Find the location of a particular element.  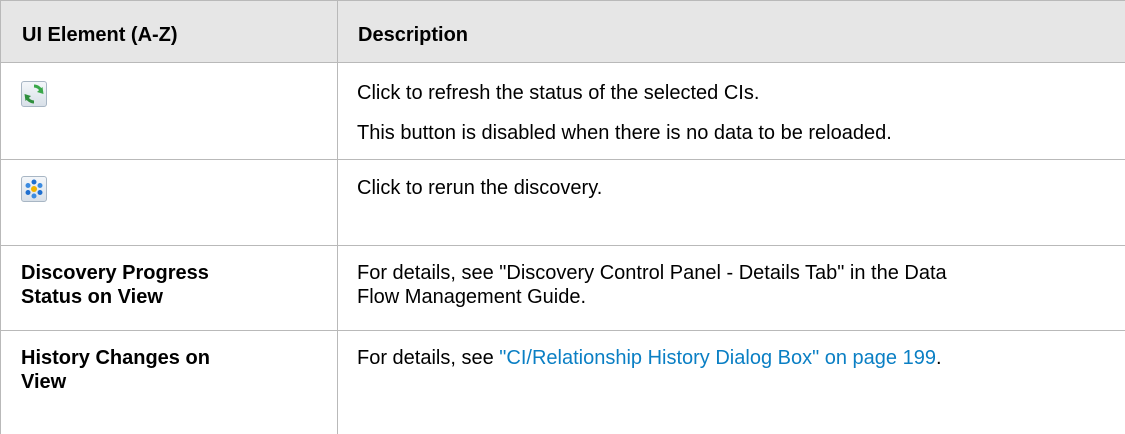

row-2-description: Click to rerun the discovery. is located at coordinates (480, 188).